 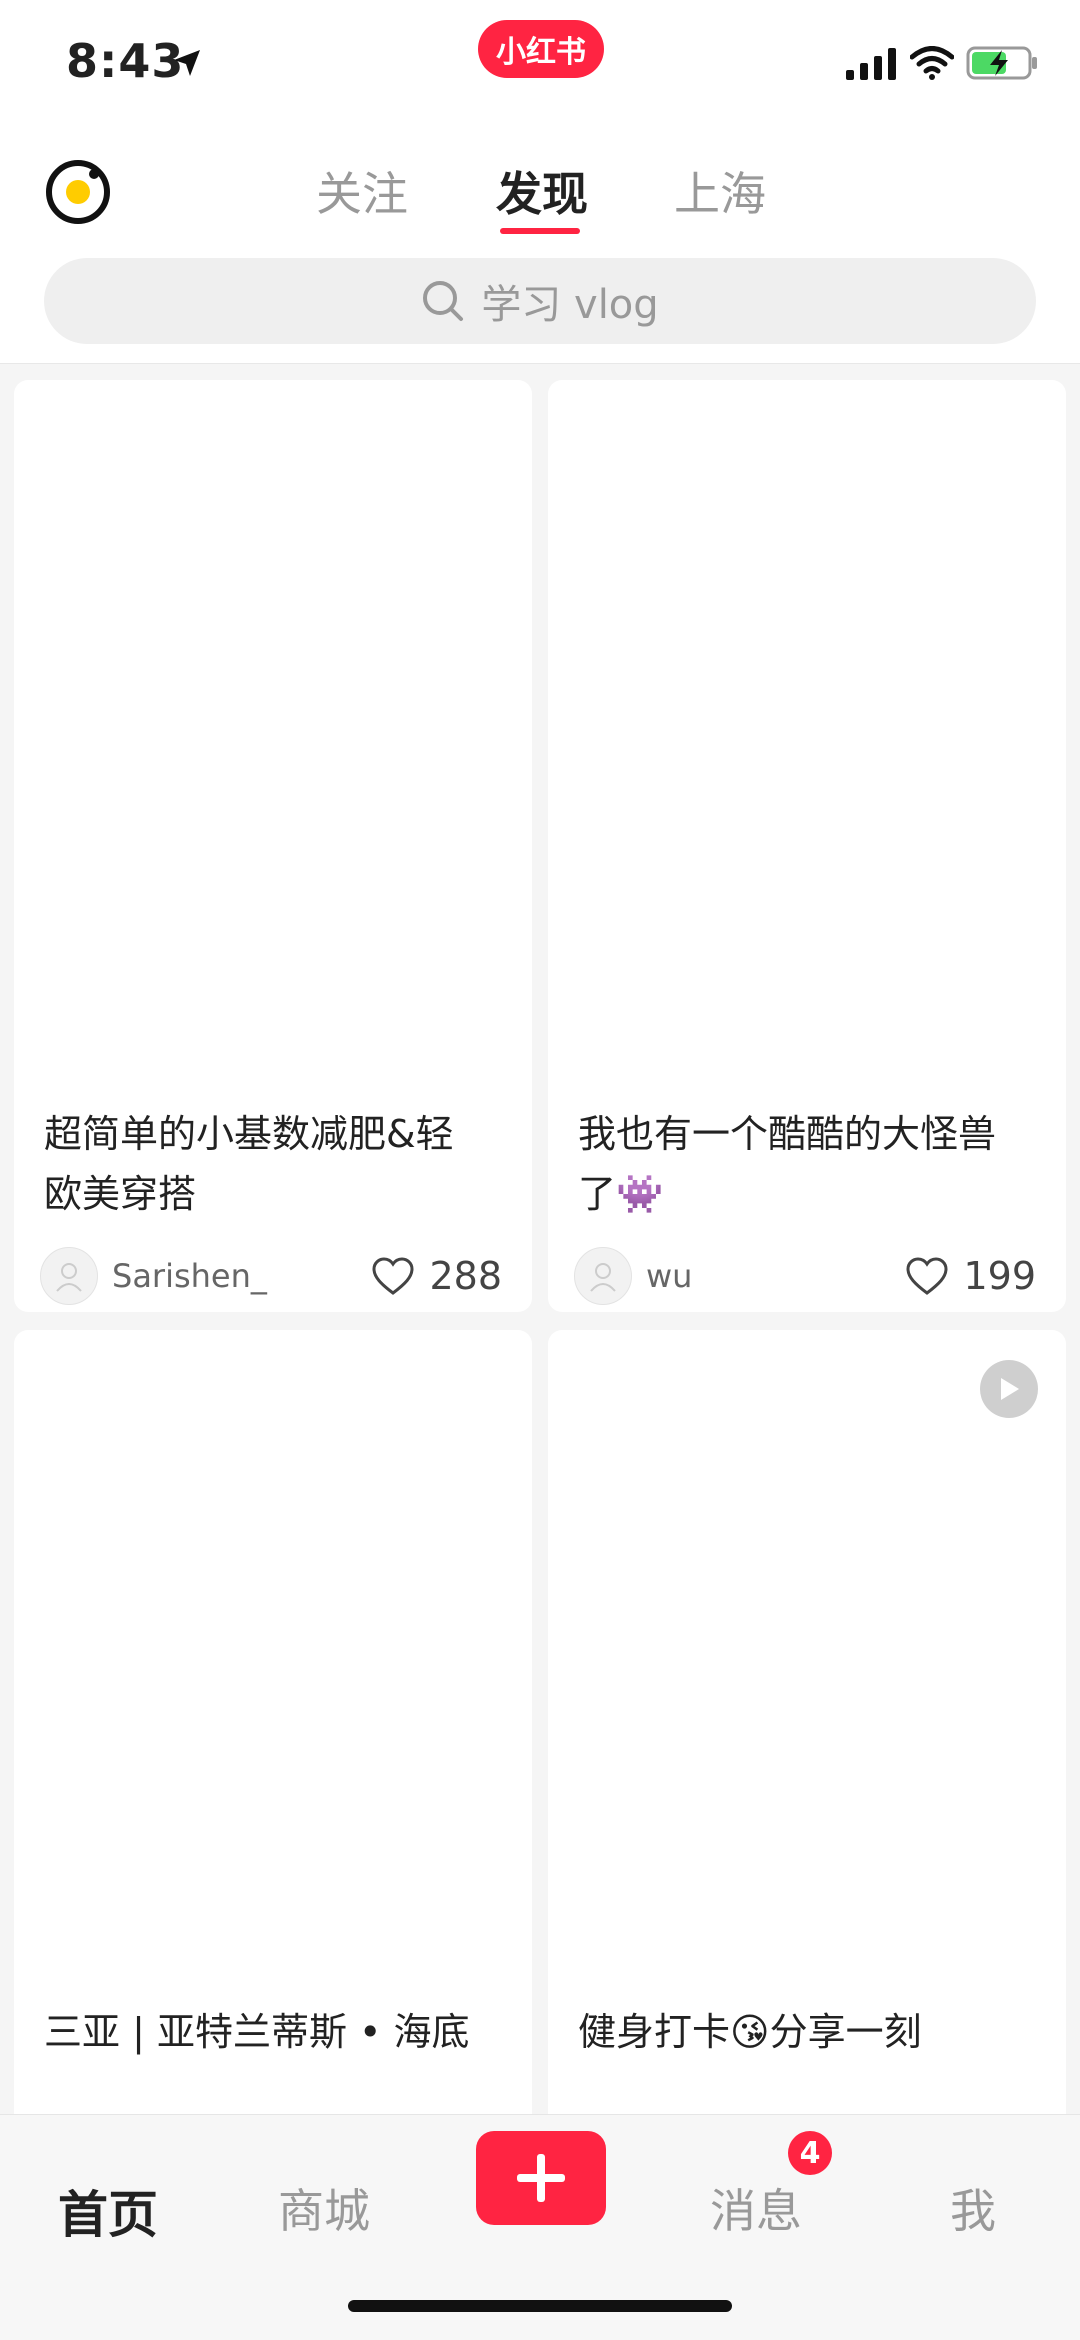 I want to click on note-title-line: 三亚 | 亚特兰蒂斯 • 海底, so click(x=257, y=2032).